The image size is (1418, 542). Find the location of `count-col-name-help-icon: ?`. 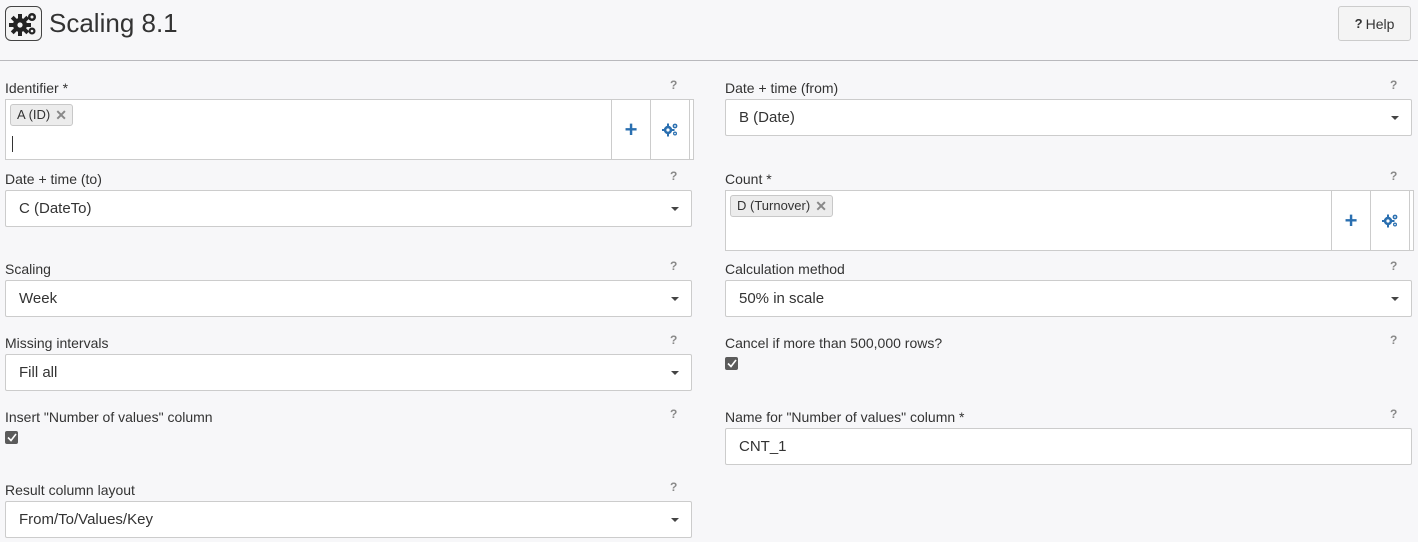

count-col-name-help-icon: ? is located at coordinates (1393, 414).